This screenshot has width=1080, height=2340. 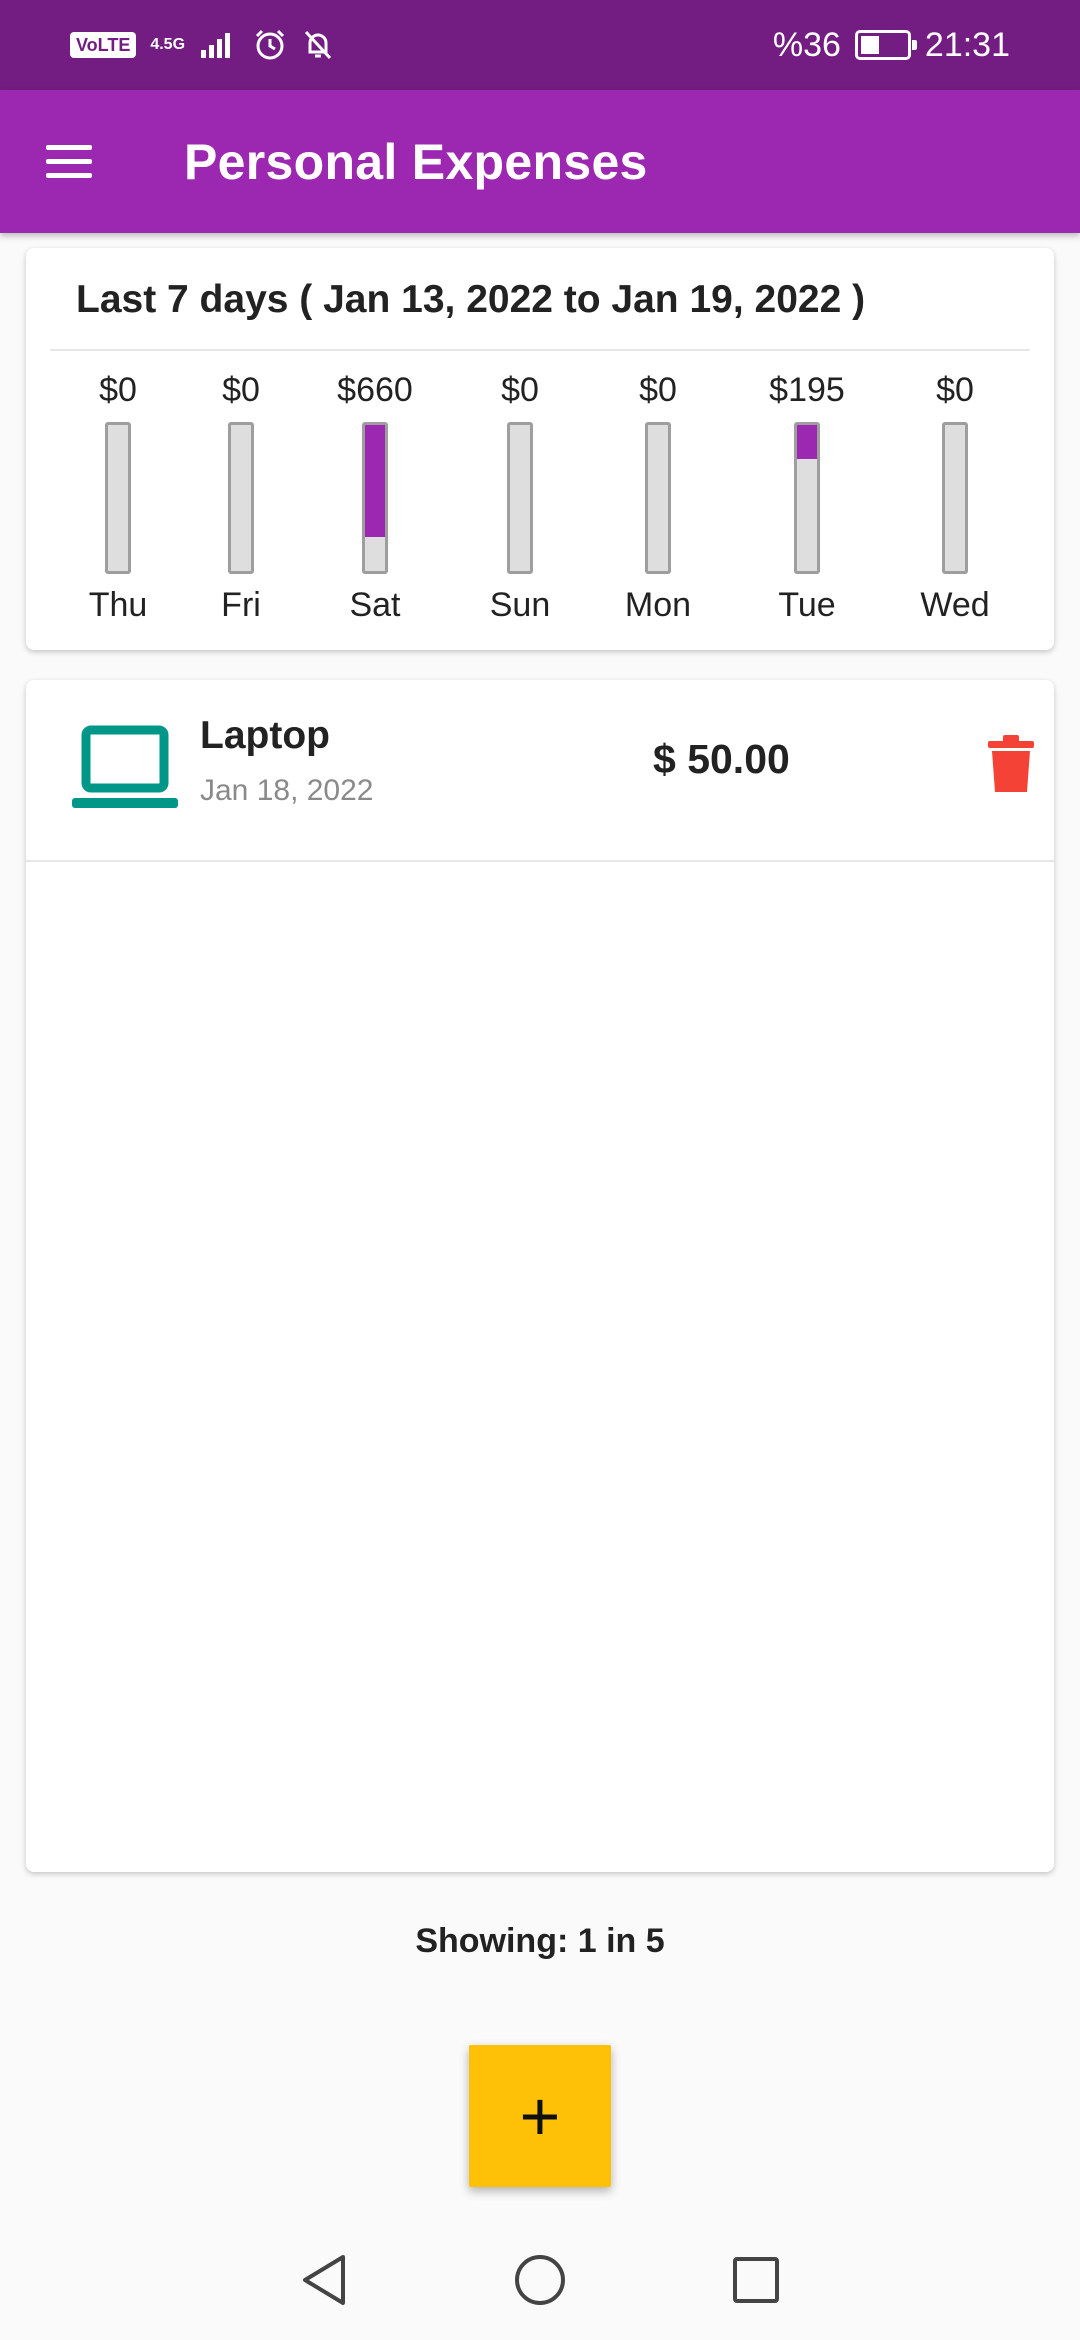 What do you see at coordinates (885, 45) in the screenshot?
I see `battery-charging-icon` at bounding box center [885, 45].